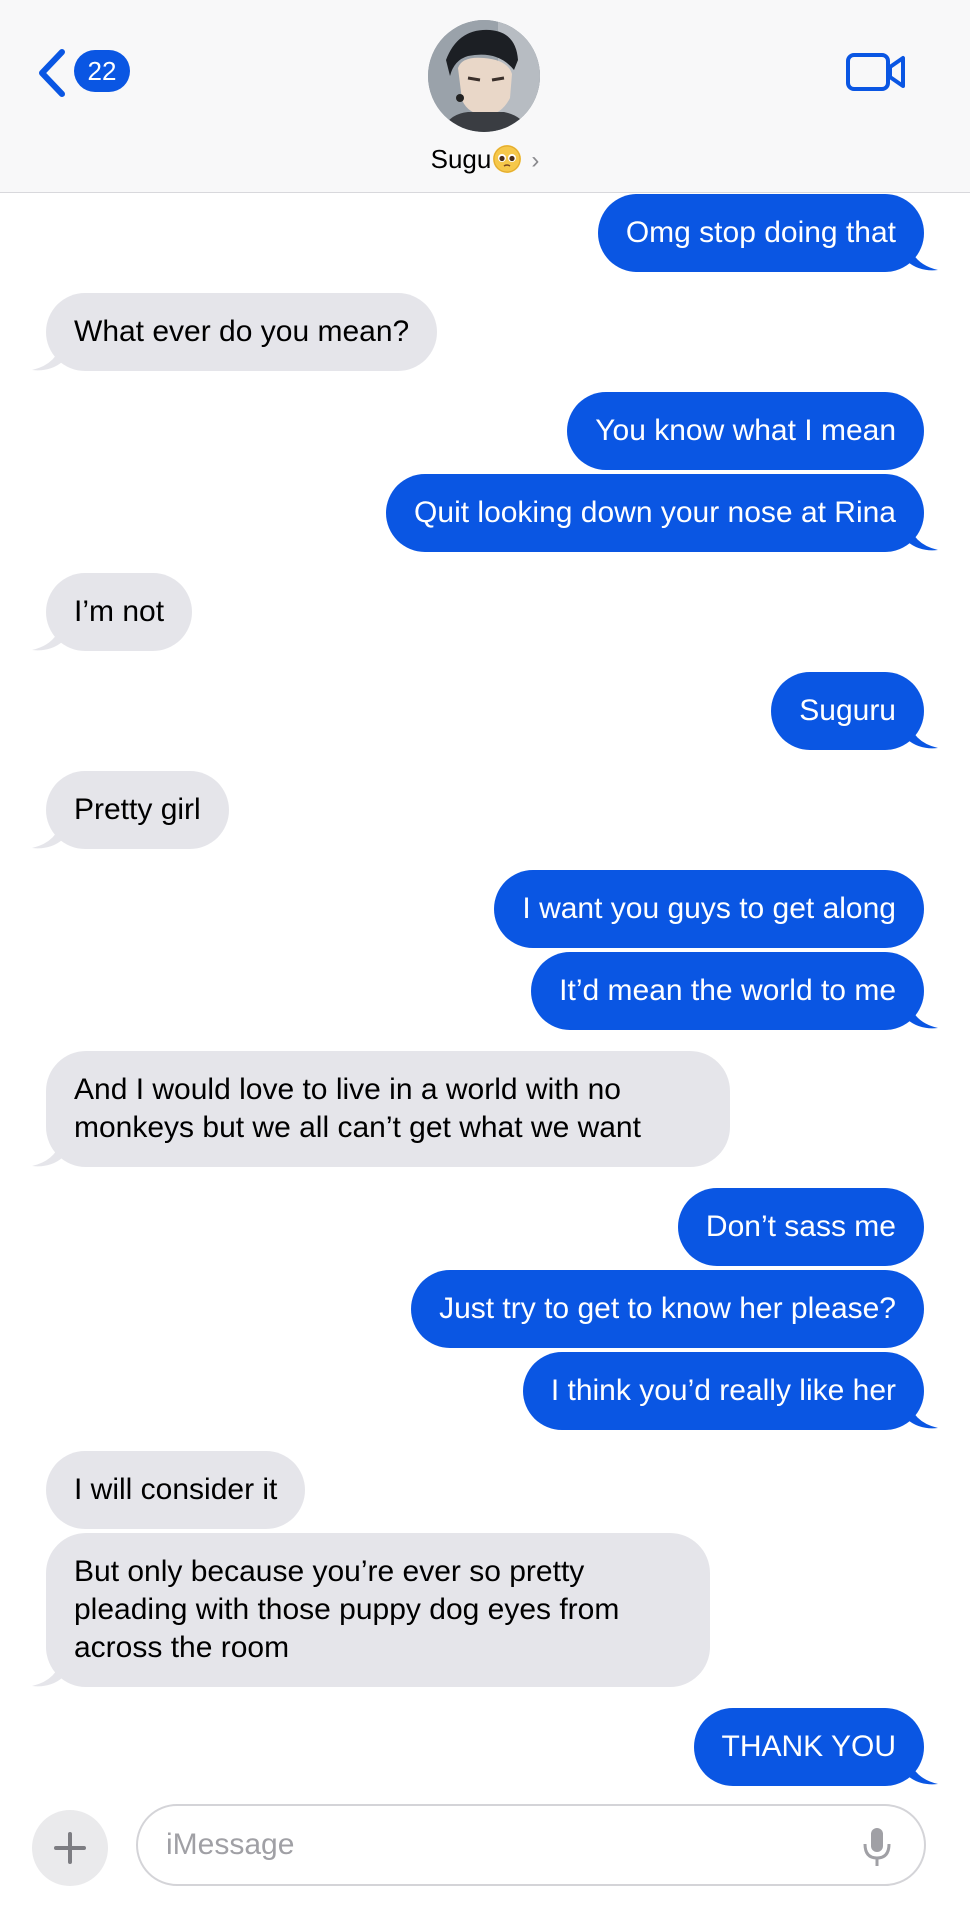 This screenshot has height=1920, width=970. I want to click on video-call-icon, so click(876, 72).